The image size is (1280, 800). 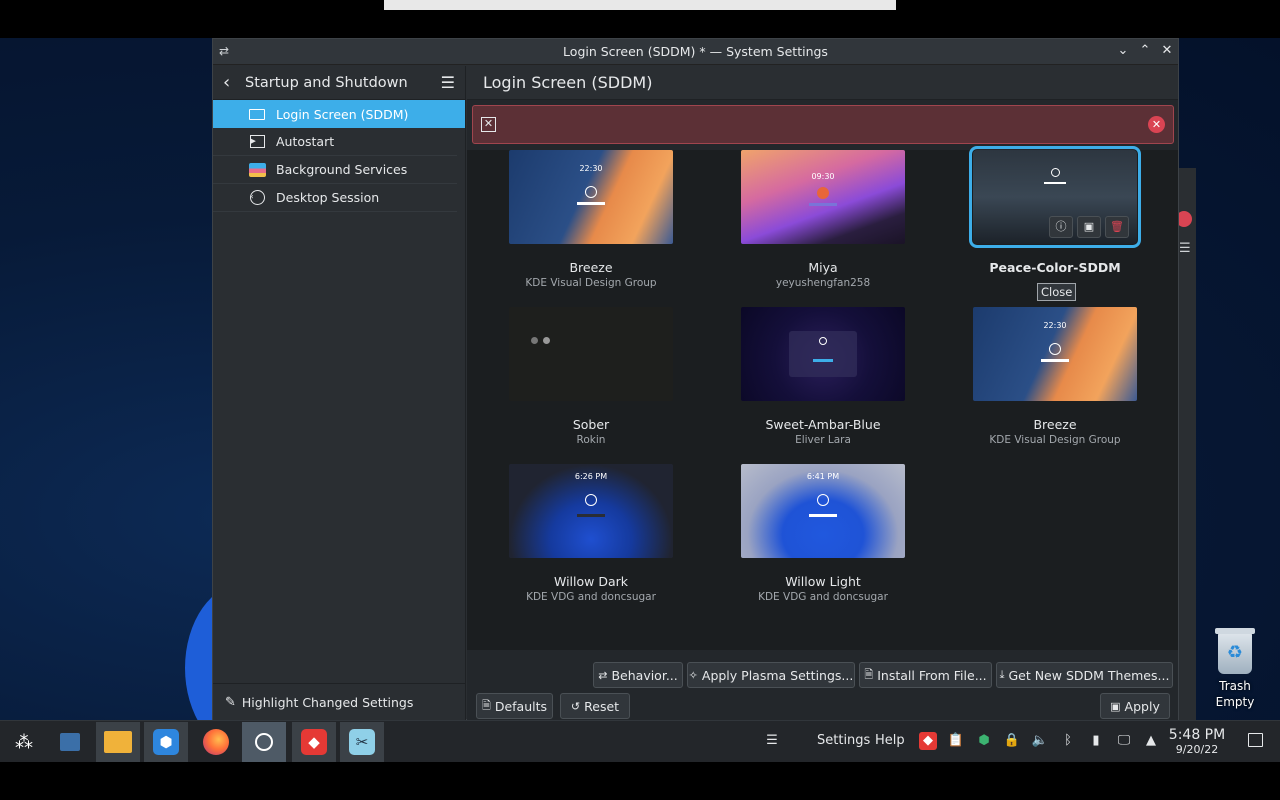 I want to click on theme-card-sober: Sober Rokin, so click(x=591, y=376).